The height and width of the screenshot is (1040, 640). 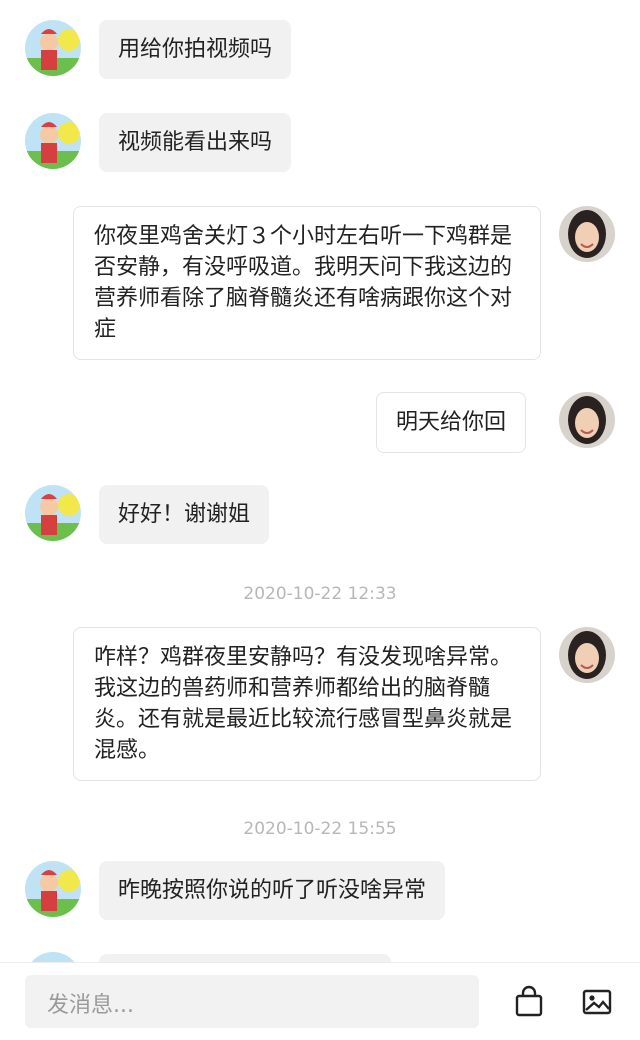 I want to click on message-text: 好好！谢谢姐, so click(x=184, y=514).